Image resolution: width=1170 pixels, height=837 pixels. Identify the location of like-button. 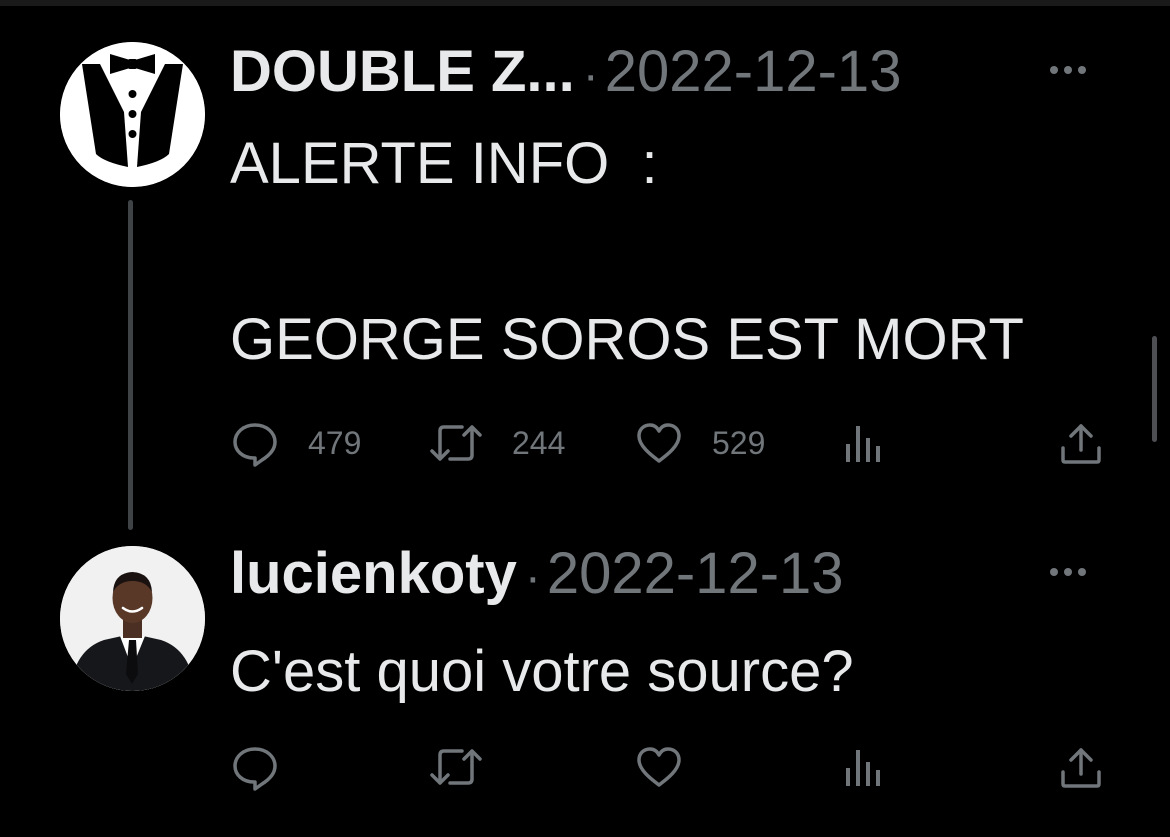
(659, 767).